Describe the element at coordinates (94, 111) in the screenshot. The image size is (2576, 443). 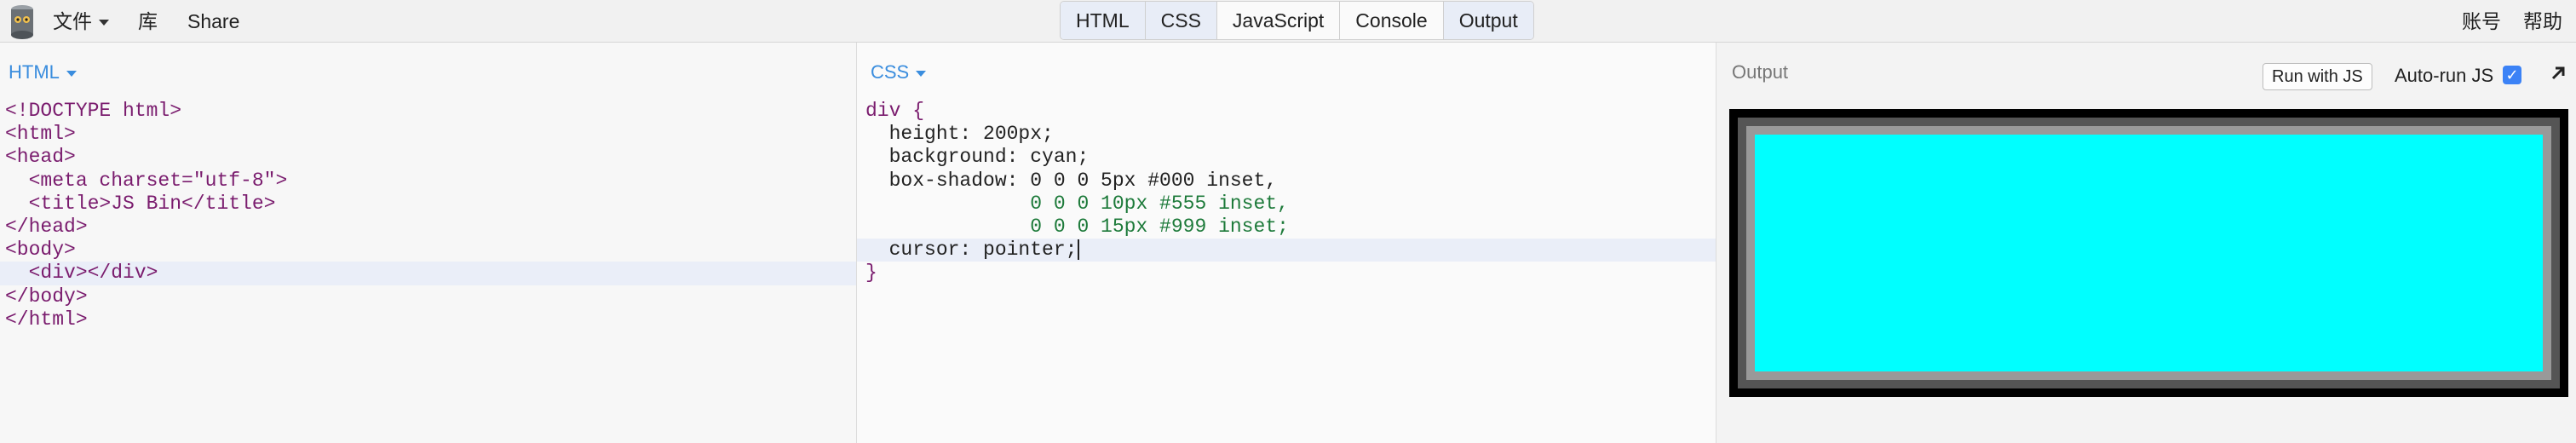
I see `code-line: <!DOCTYPE html>` at that location.